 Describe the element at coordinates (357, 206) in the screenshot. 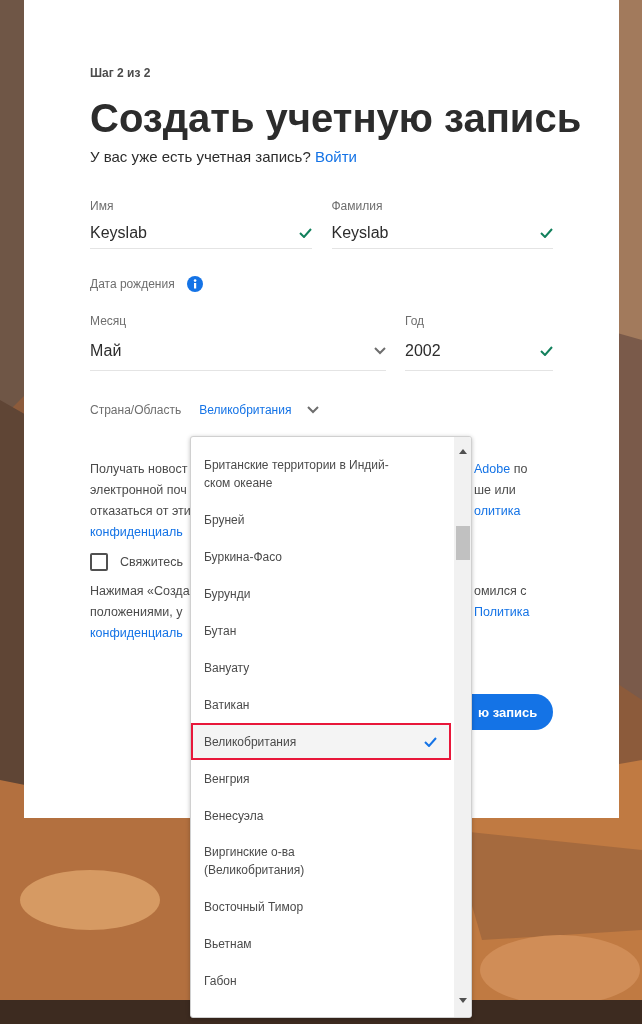

I see `field-label: Фамилия` at that location.